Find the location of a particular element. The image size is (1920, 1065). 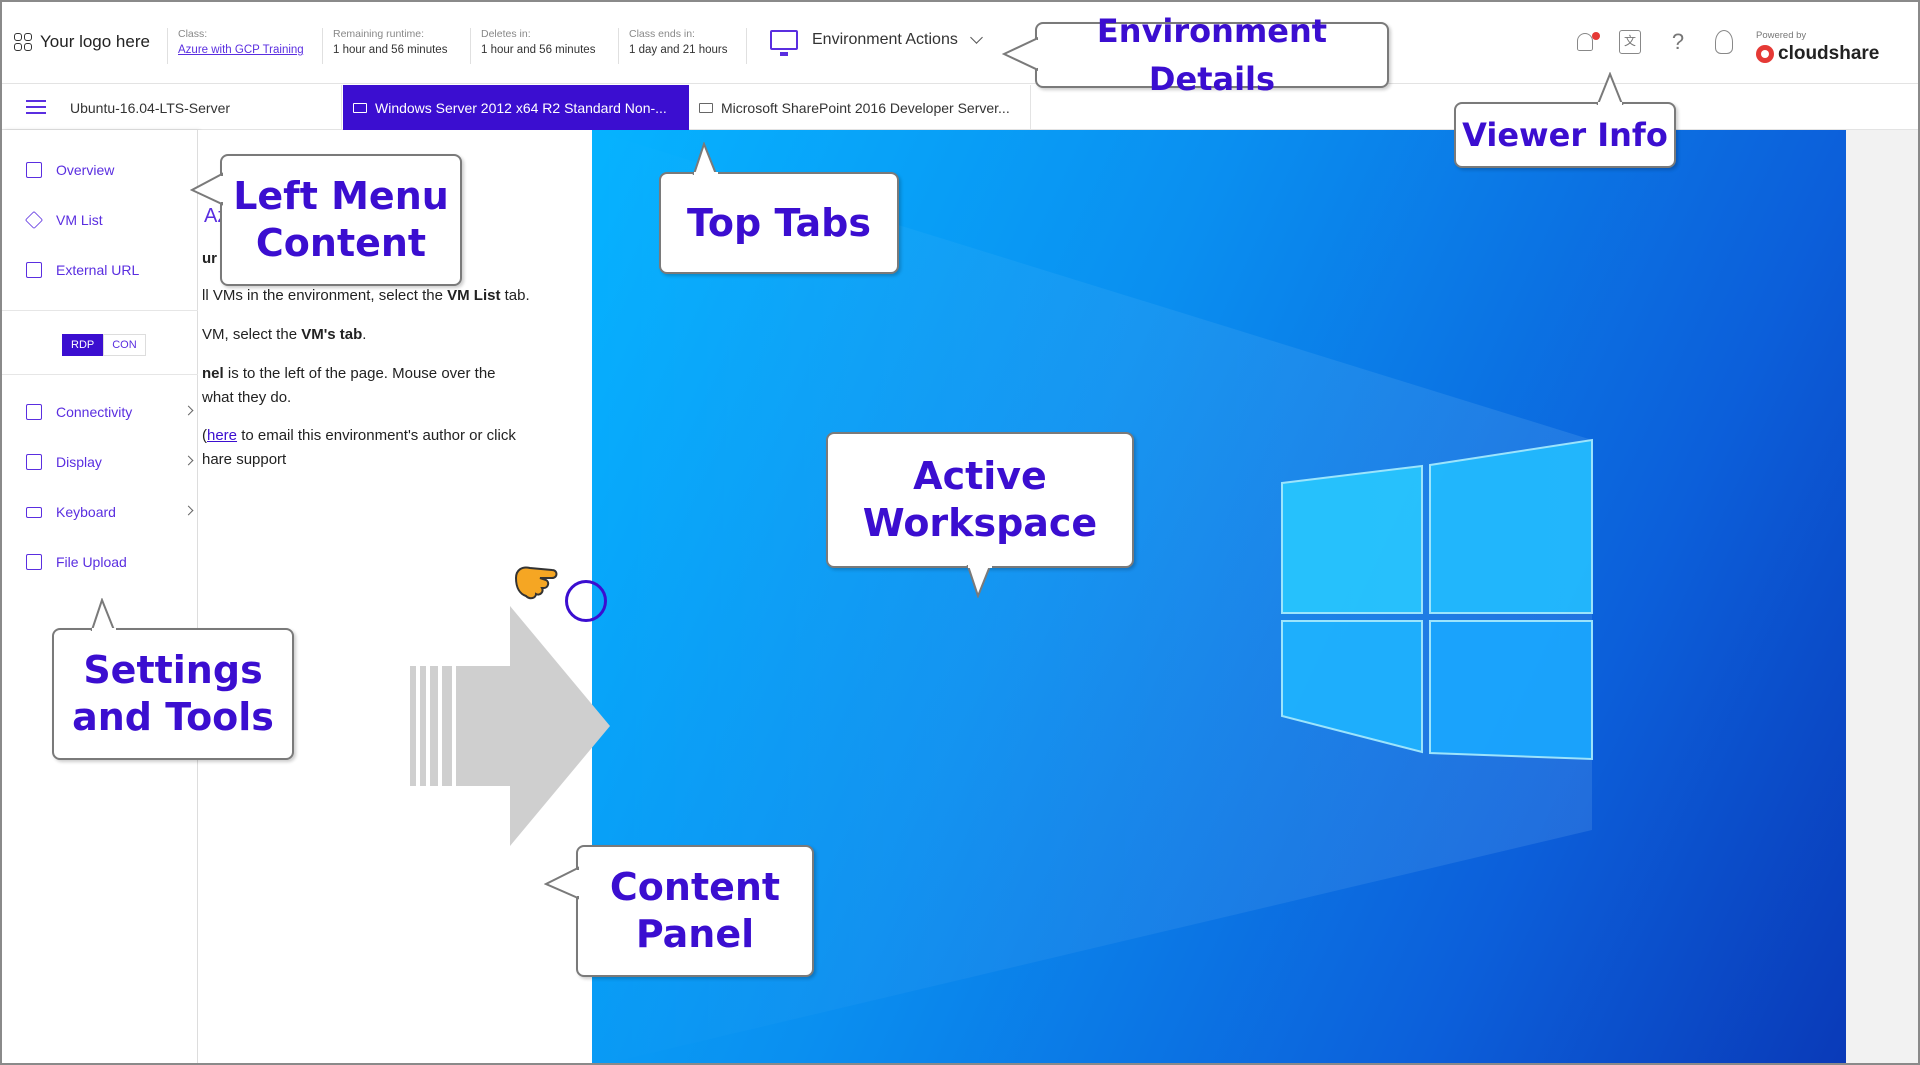

notifications-bell-icon is located at coordinates (1588, 41).